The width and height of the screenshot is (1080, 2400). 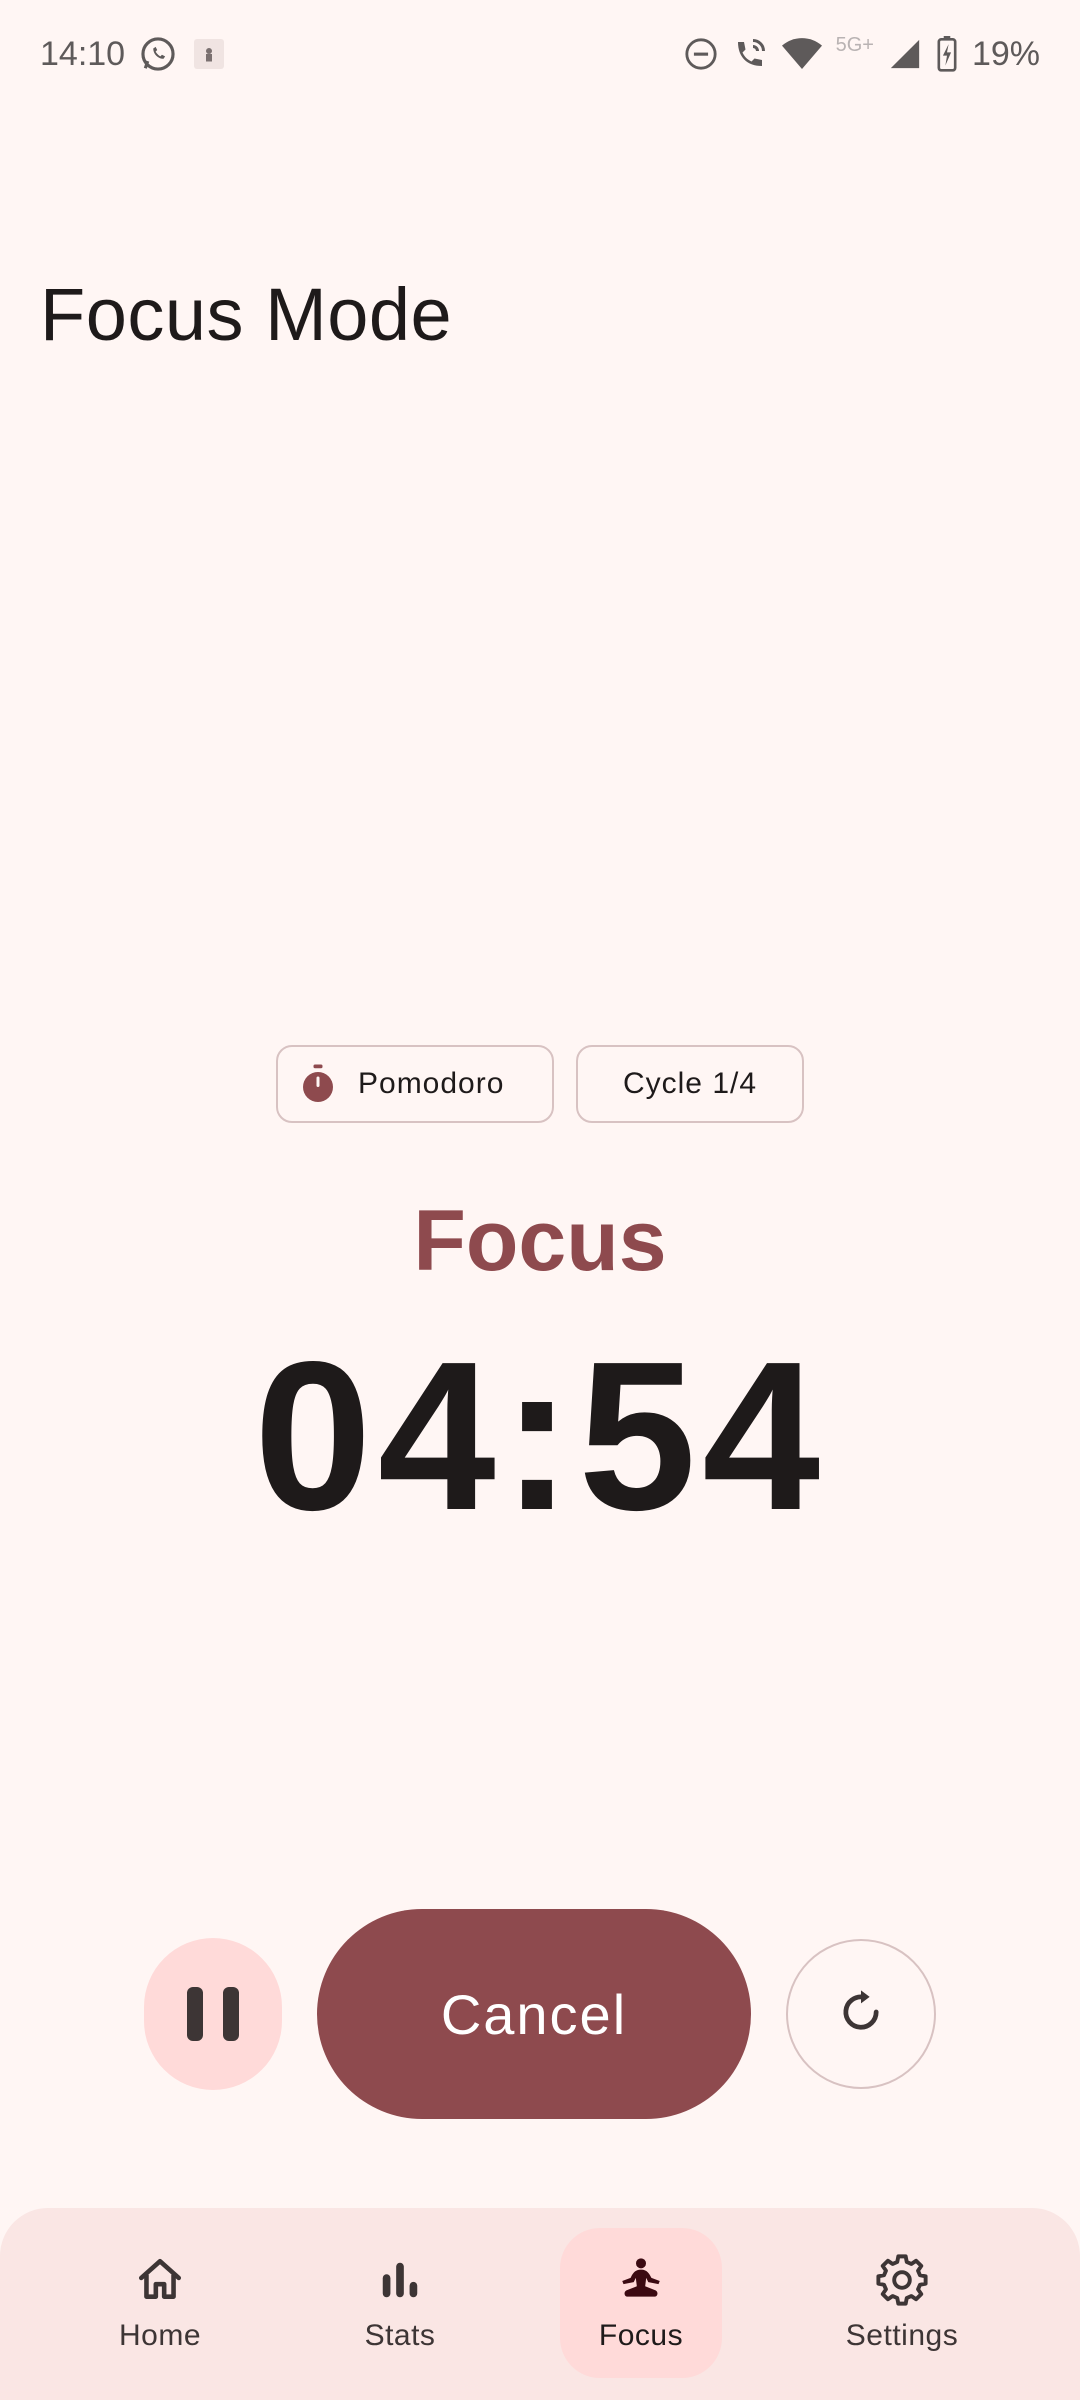 What do you see at coordinates (83, 53) in the screenshot?
I see `status-time: 14:10` at bounding box center [83, 53].